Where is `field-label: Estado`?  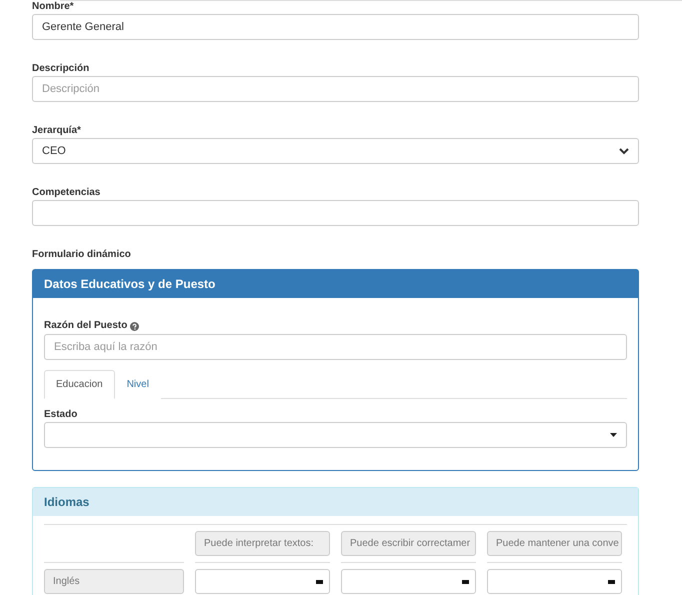 field-label: Estado is located at coordinates (61, 415).